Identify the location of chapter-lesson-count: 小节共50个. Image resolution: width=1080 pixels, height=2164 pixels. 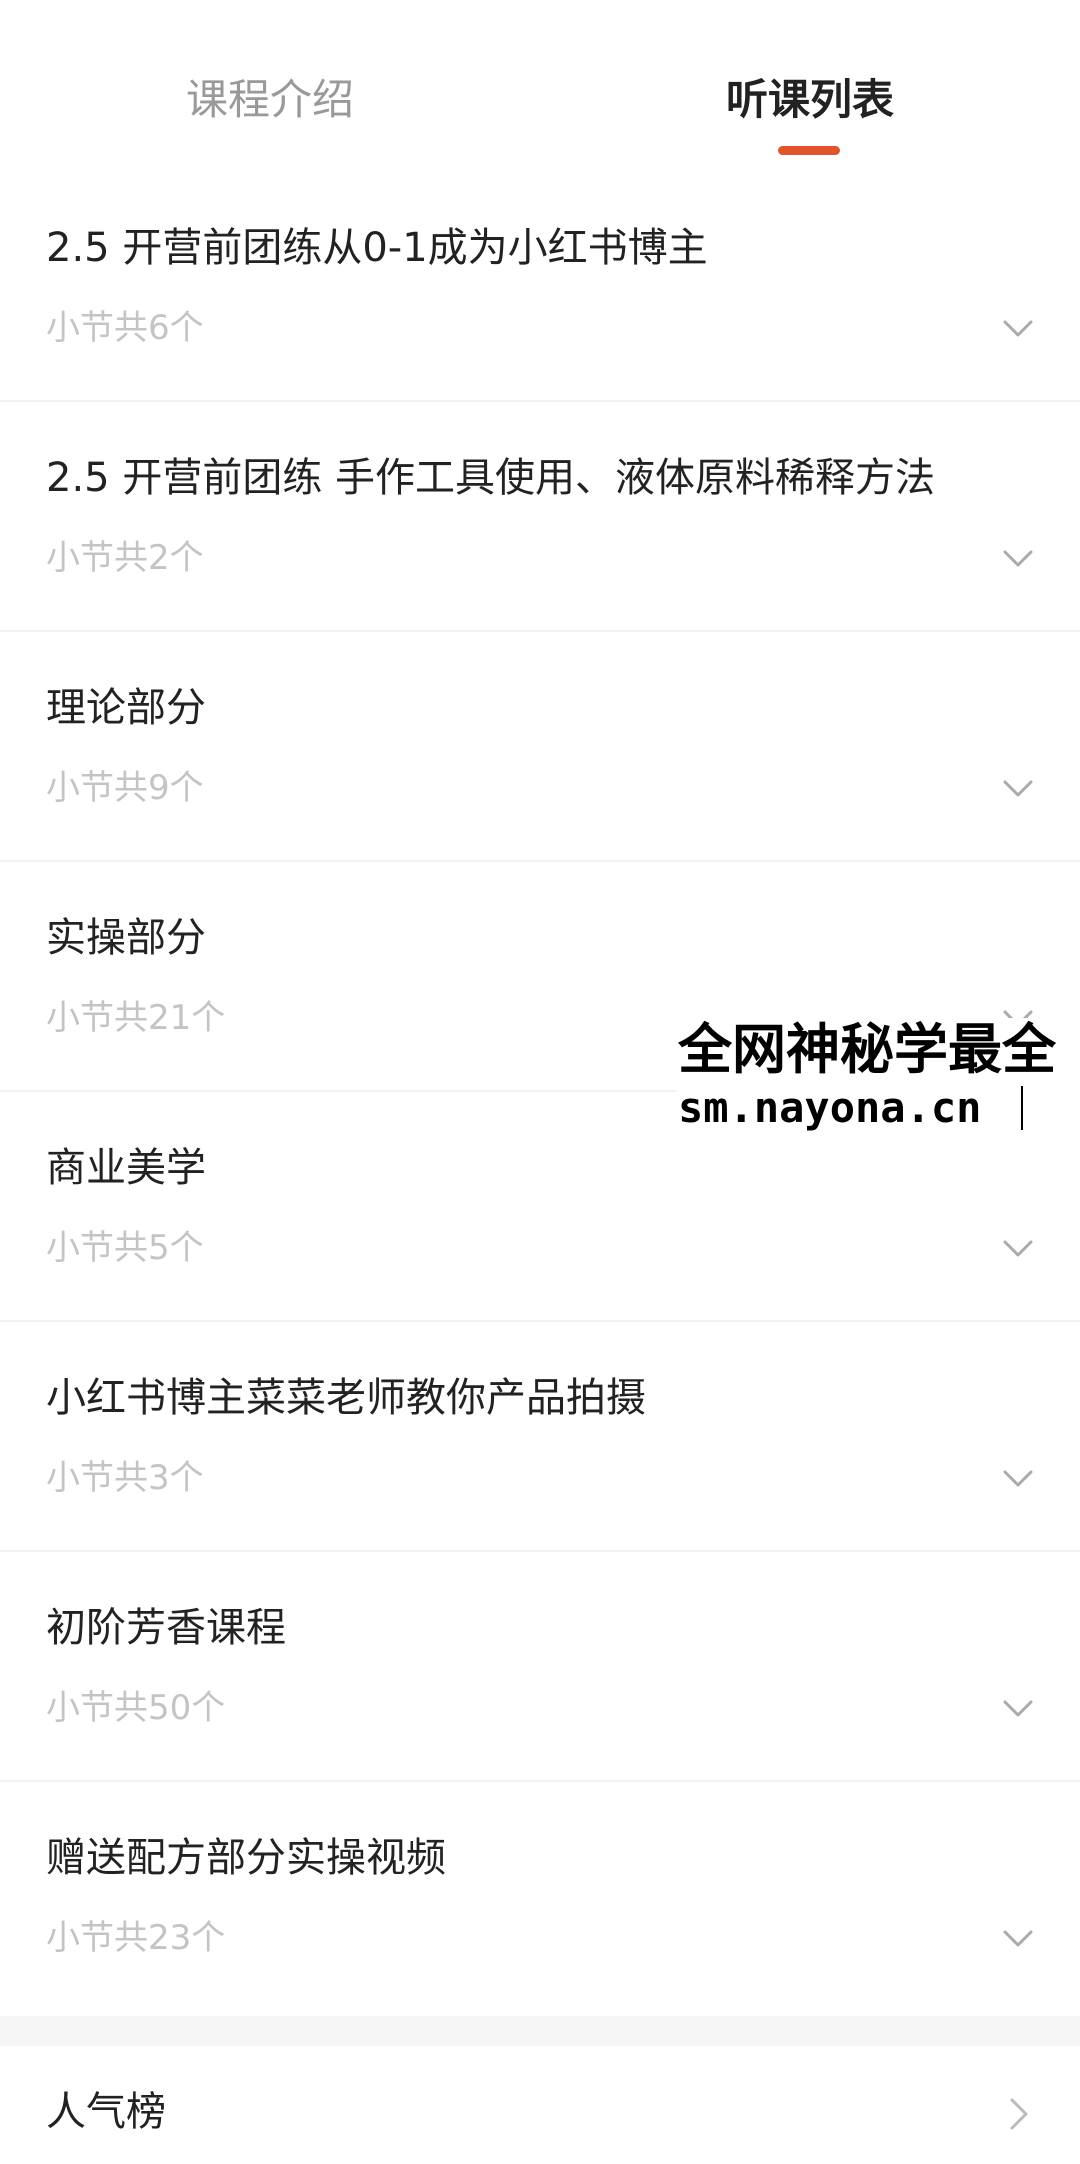
(136, 1708).